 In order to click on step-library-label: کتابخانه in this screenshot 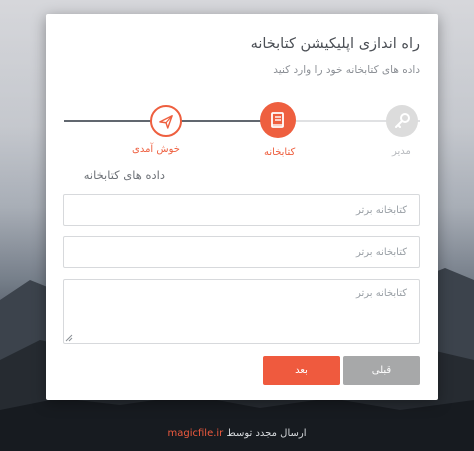, I will do `click(280, 152)`.